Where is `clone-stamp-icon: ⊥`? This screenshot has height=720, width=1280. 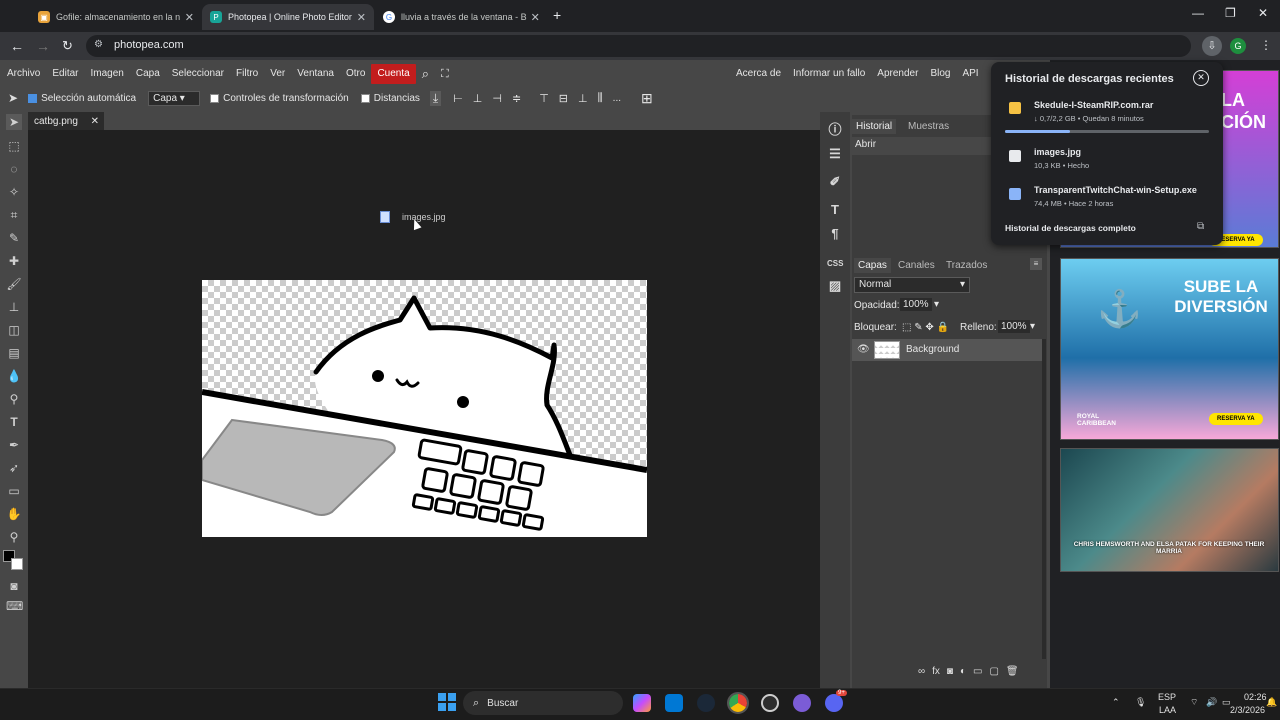
clone-stamp-icon: ⊥ is located at coordinates (14, 307).